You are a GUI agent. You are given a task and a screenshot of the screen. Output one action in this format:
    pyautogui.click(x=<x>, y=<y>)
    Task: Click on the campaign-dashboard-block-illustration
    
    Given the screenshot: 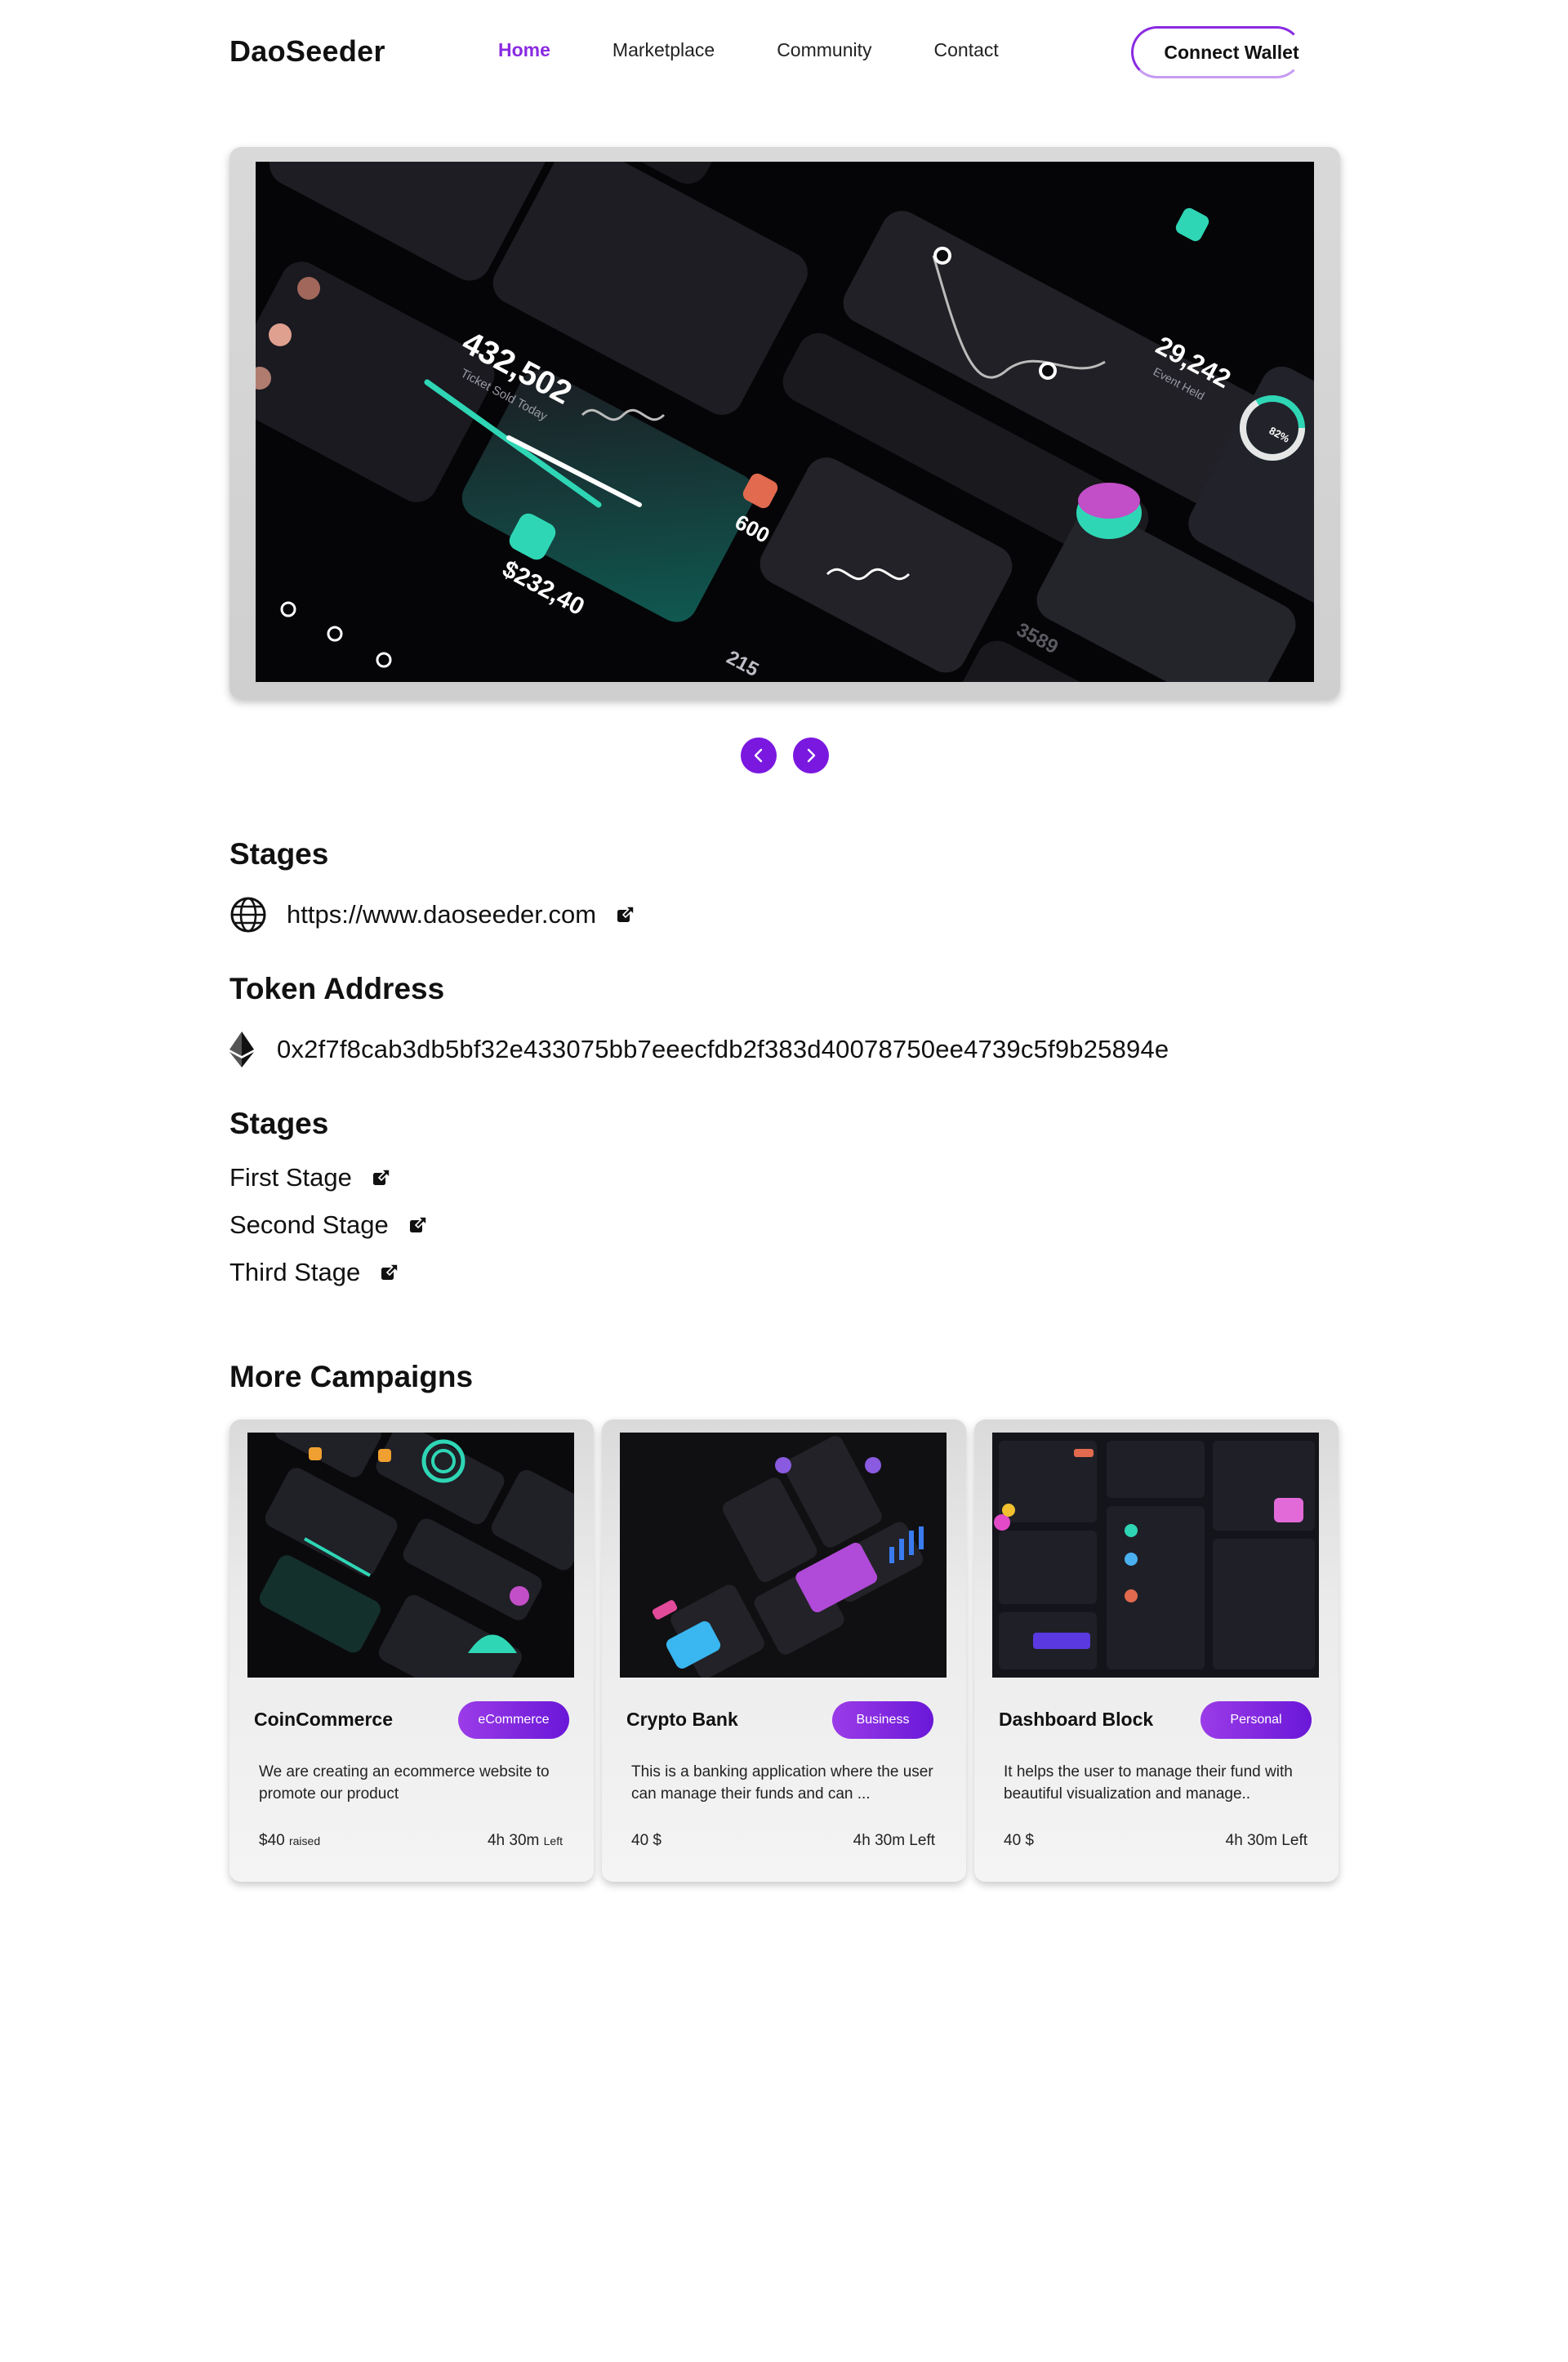 What is the action you would take?
    pyautogui.click(x=1155, y=1555)
    